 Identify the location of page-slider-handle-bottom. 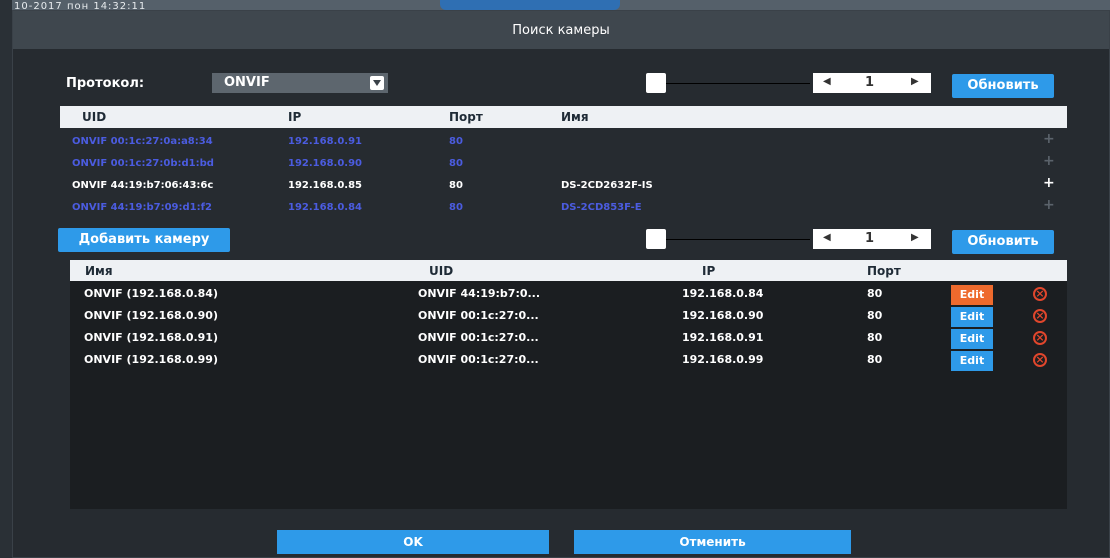
(656, 239).